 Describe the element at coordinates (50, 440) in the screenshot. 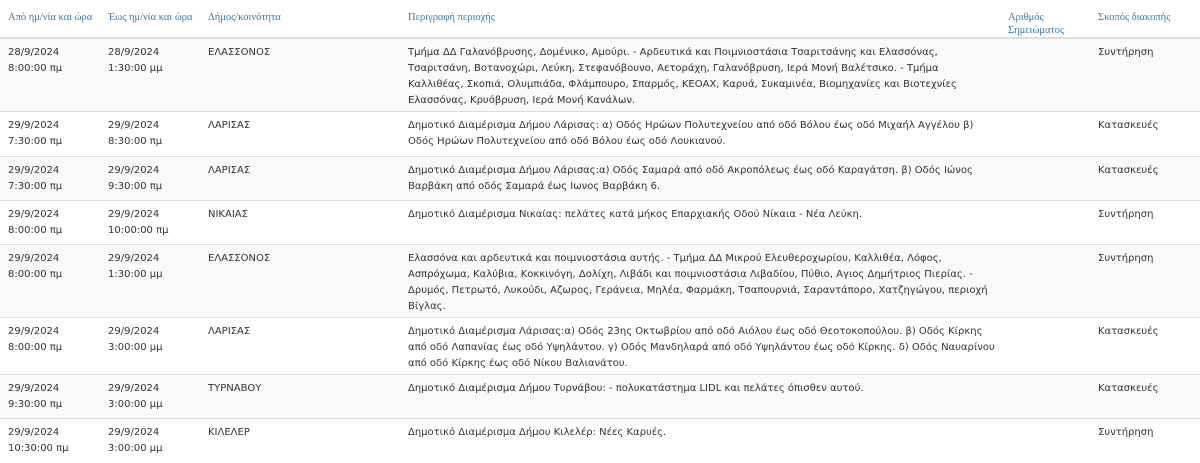

I see `from-cell: 29/9/2024 10:30:00 πμ` at that location.